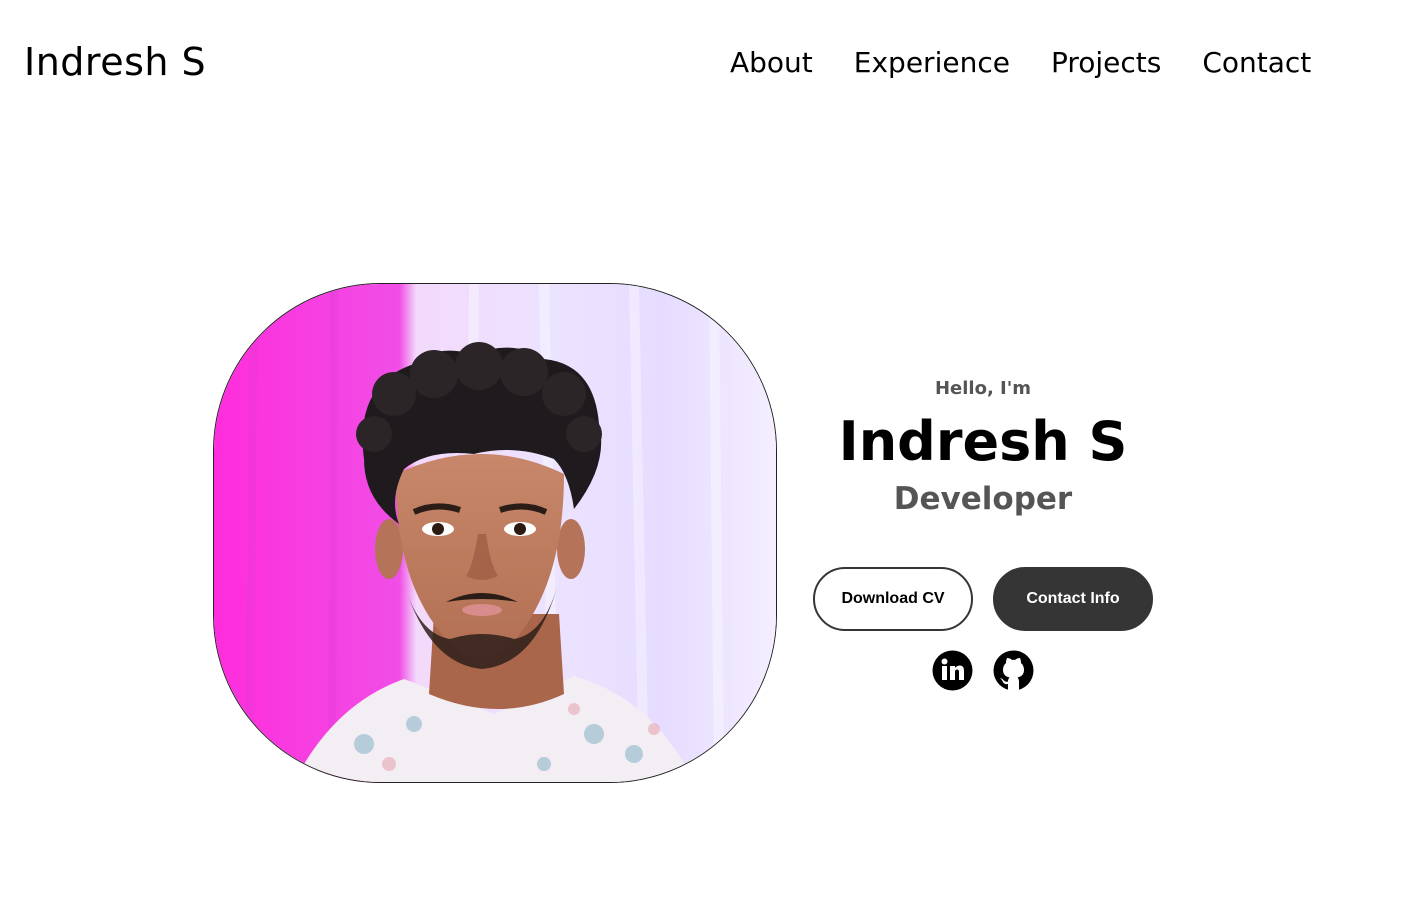 The width and height of the screenshot is (1407, 910). I want to click on linkedin-icon, so click(952, 670).